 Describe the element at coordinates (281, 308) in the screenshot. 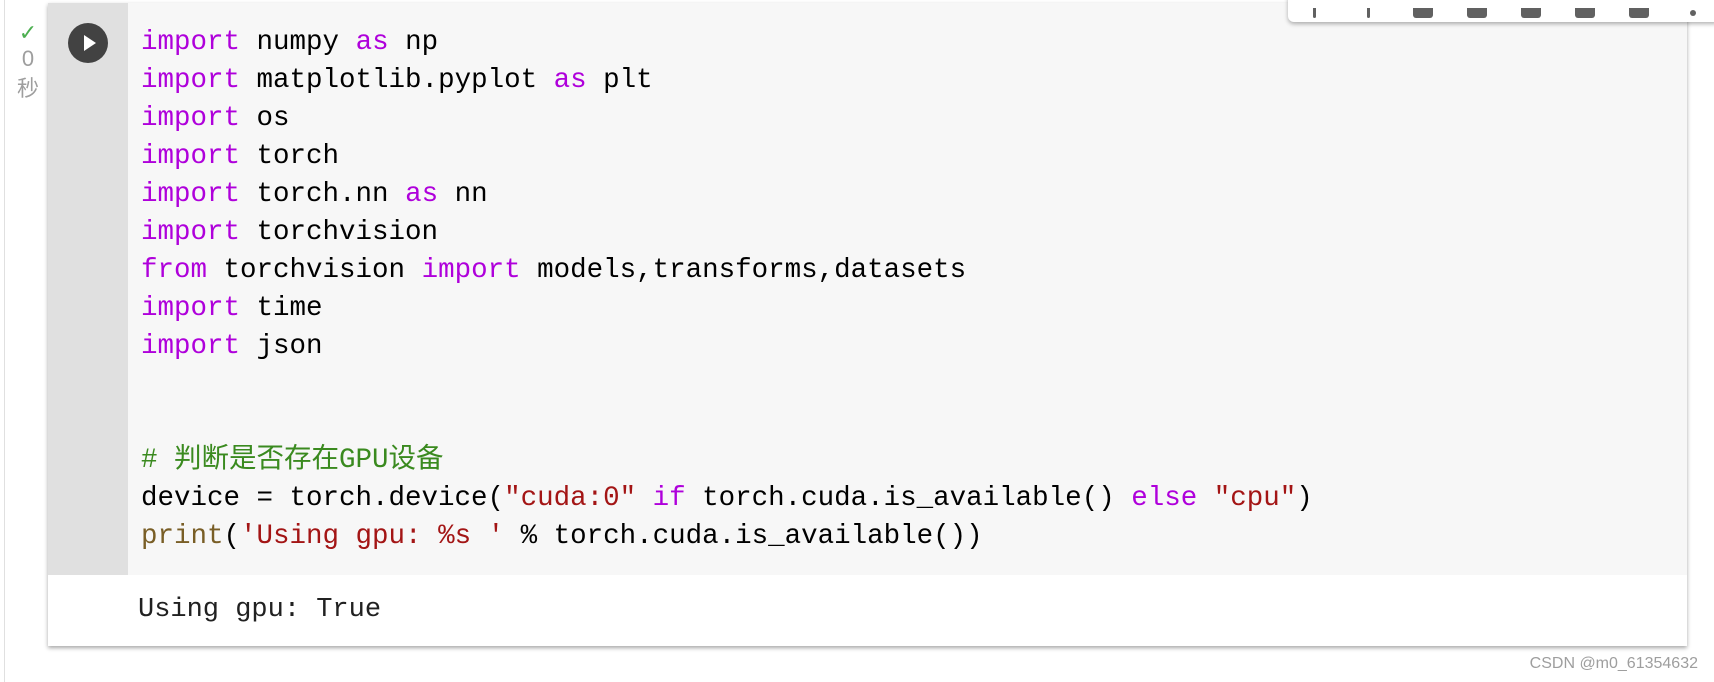

I see `code-token: time` at that location.